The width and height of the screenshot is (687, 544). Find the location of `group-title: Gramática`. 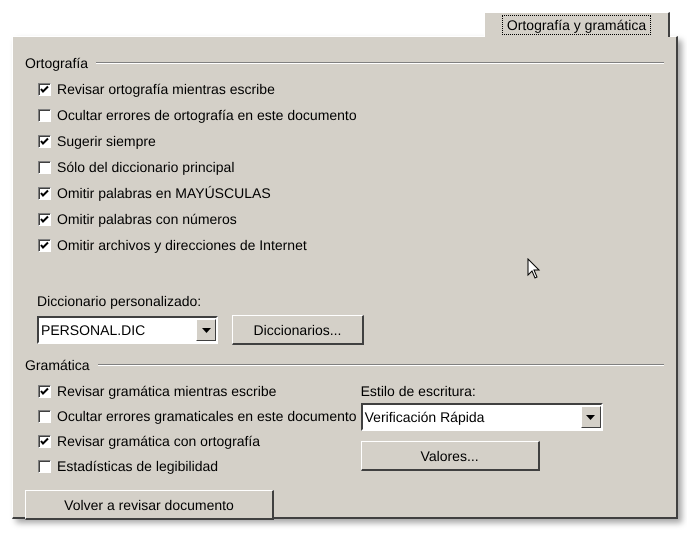

group-title: Gramática is located at coordinates (57, 365).